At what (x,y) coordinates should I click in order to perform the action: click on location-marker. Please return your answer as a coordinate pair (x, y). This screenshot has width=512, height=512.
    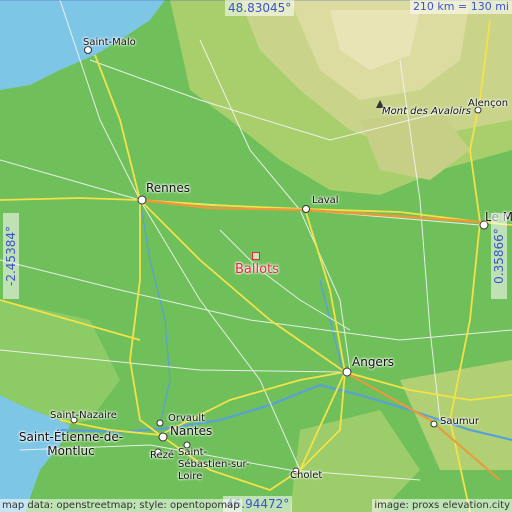
    Looking at the image, I should click on (256, 256).